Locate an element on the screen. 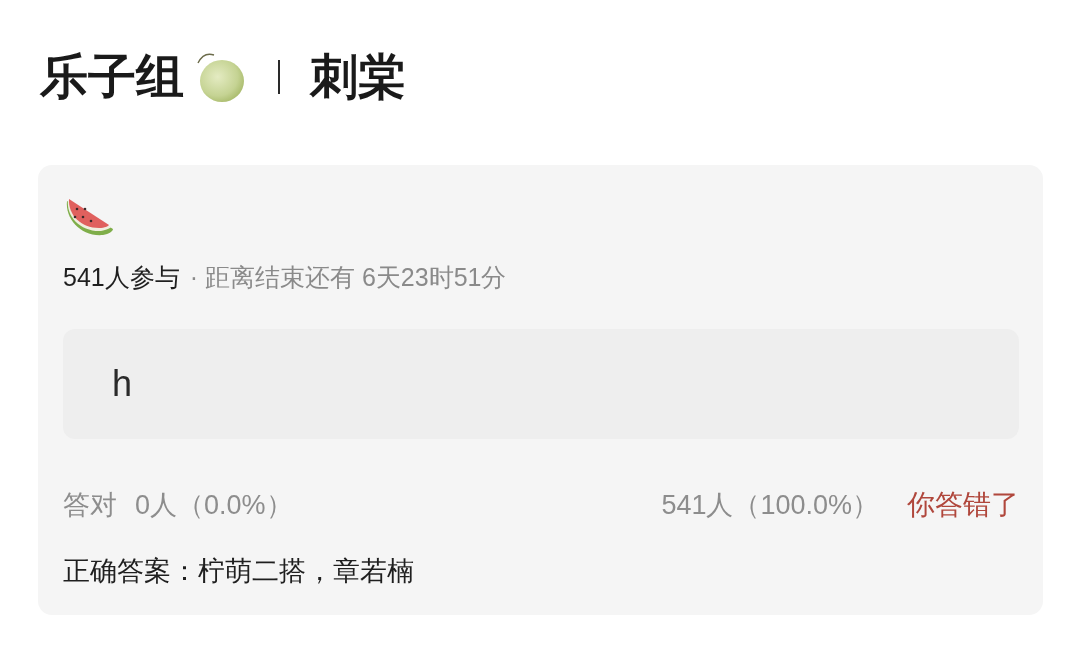 Image resolution: width=1080 pixels, height=655 pixels. correct-label: 答对 is located at coordinates (90, 505).